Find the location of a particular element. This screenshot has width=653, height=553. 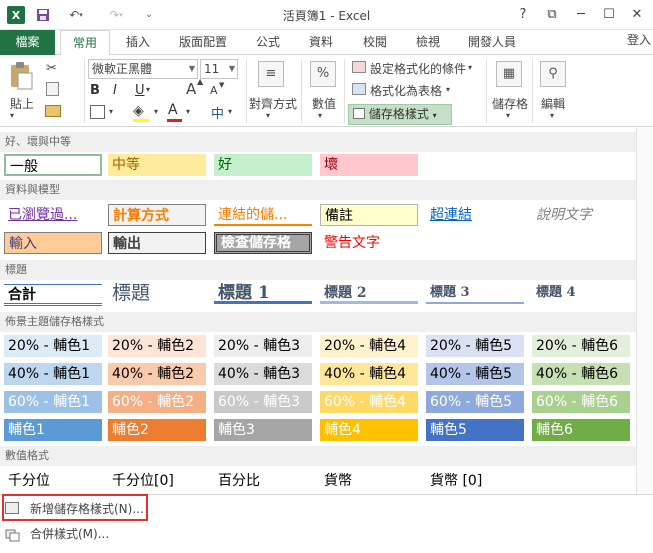

tab-view: 檢視 is located at coordinates (428, 42).